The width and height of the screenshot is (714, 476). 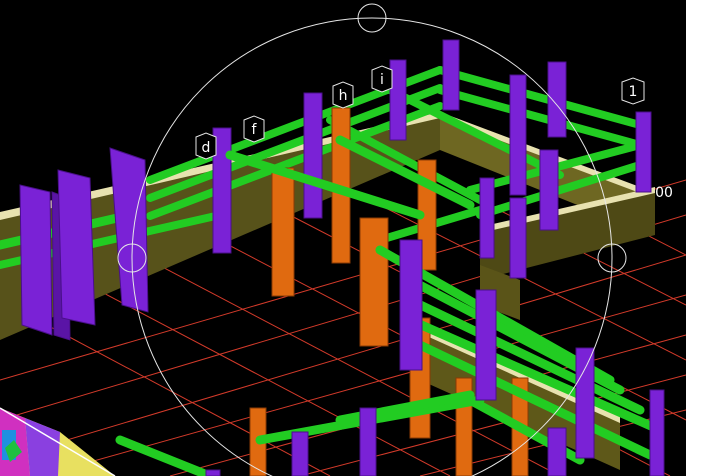 I want to click on grid-label-h: h, so click(x=343, y=96).